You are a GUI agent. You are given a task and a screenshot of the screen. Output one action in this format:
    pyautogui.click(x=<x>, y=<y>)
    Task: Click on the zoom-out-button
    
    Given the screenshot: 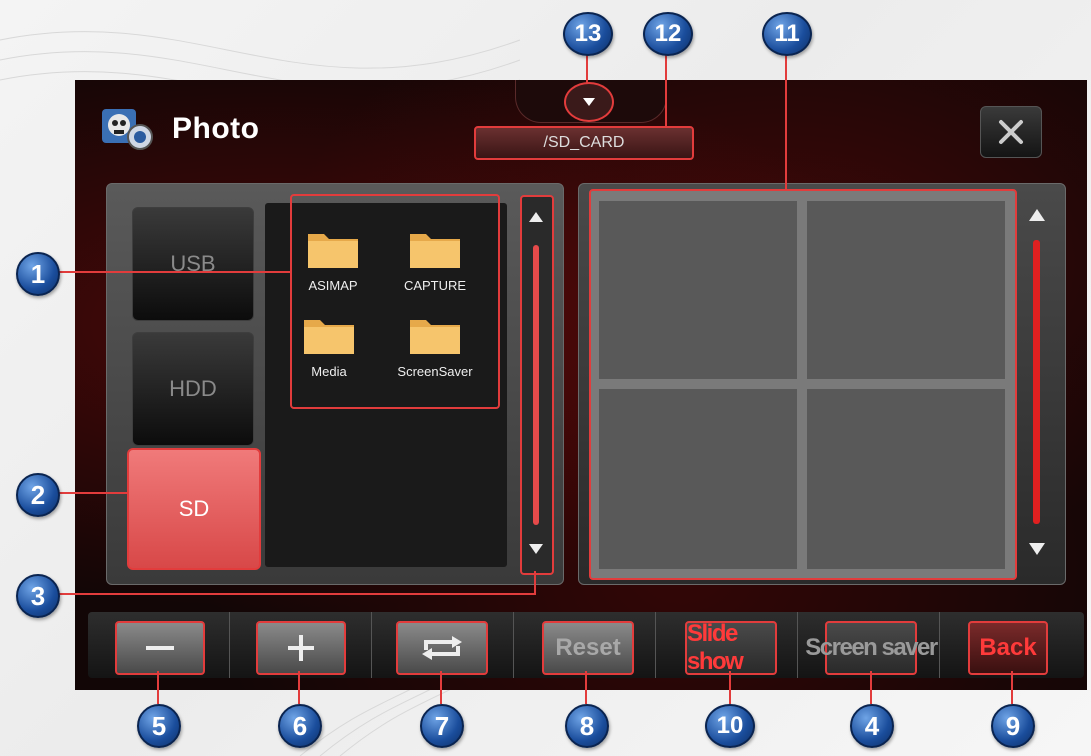 What is the action you would take?
    pyautogui.click(x=160, y=648)
    